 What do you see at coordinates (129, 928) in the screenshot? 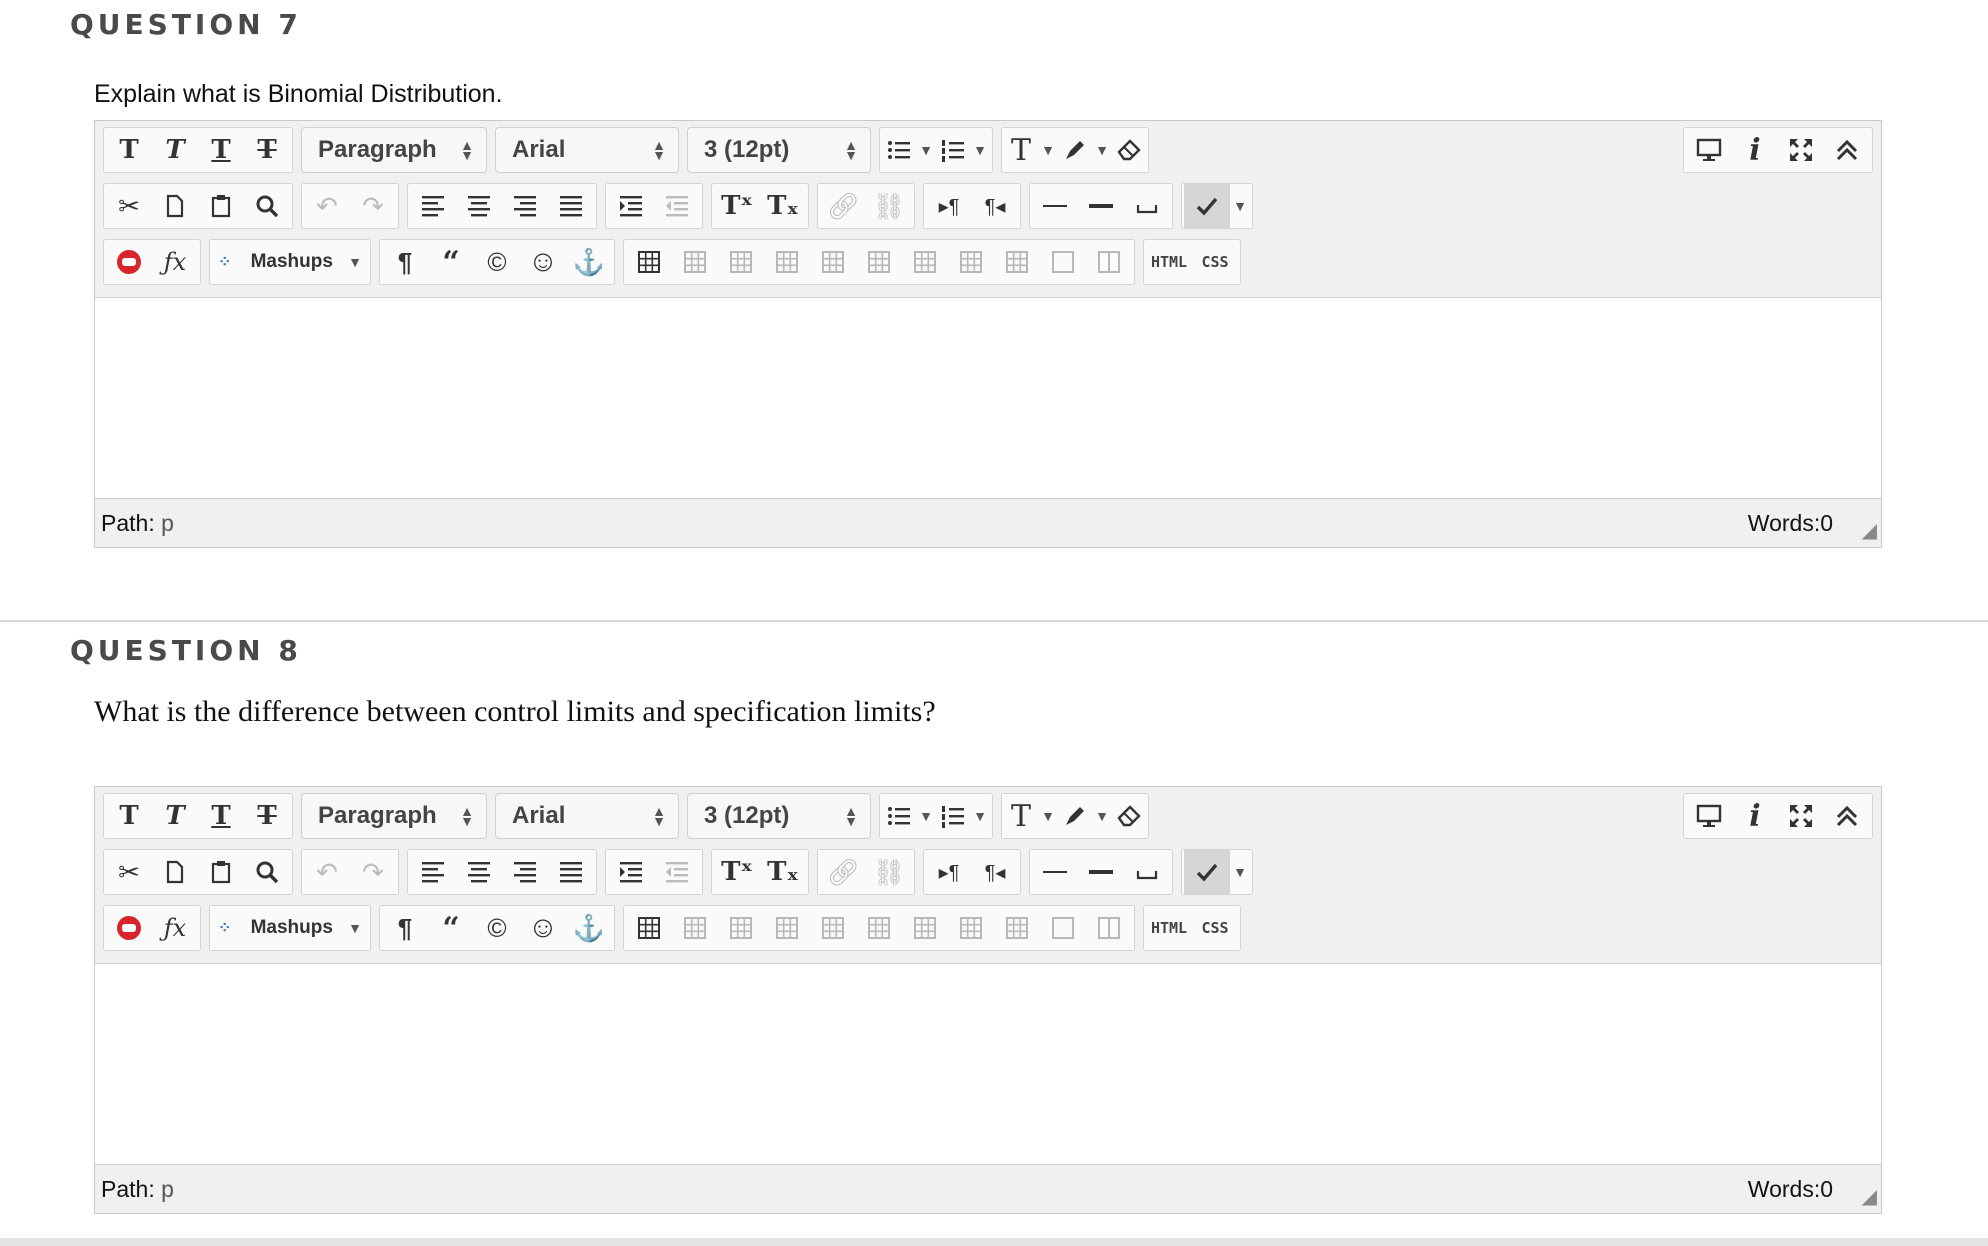
I see `youtube-button` at bounding box center [129, 928].